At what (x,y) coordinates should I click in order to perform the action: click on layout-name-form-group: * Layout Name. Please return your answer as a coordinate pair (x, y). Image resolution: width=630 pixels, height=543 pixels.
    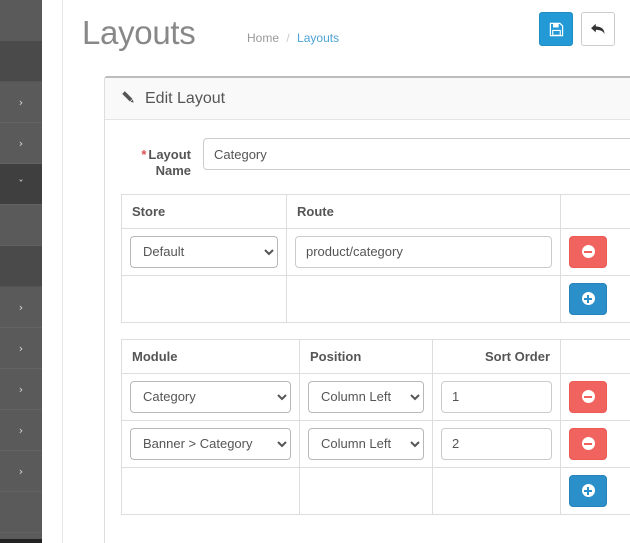
    Looking at the image, I should click on (375, 159).